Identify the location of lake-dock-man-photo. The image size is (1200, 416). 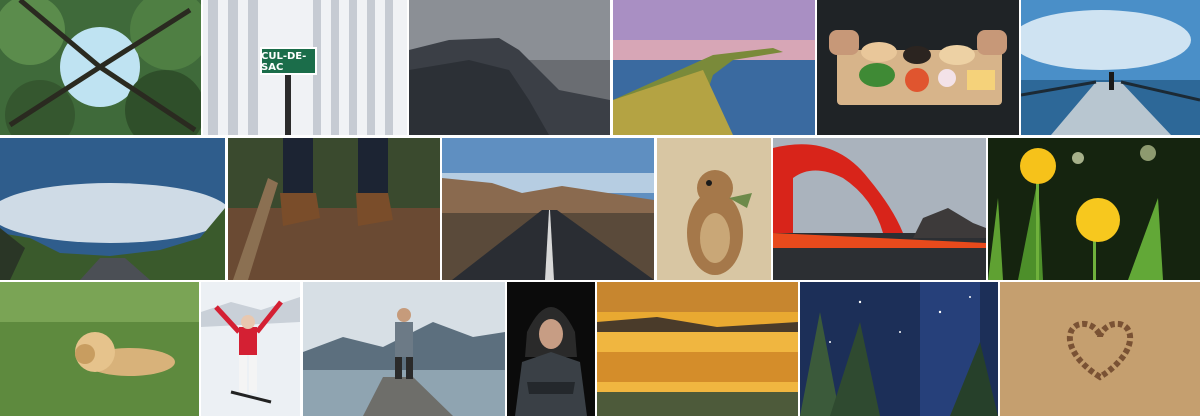
(404, 349).